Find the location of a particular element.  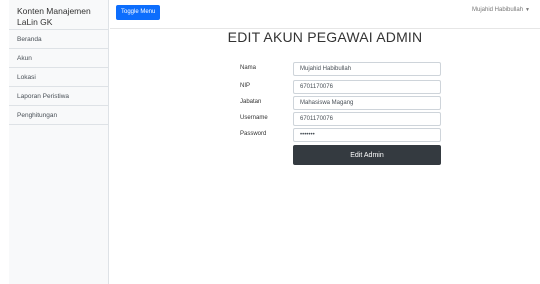

form-row-nama: Nama Mujahid Habibullah is located at coordinates (340, 69).